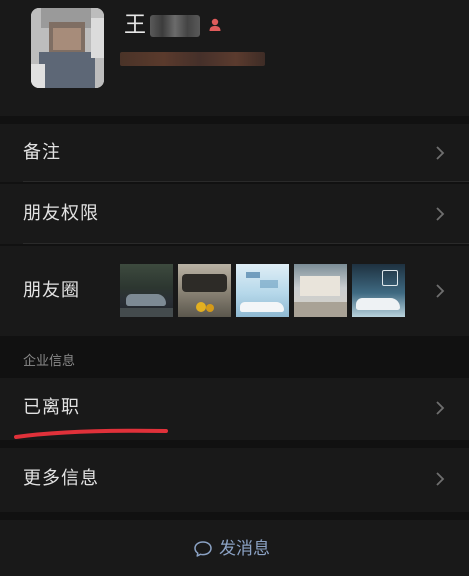  I want to click on moments-thumbnails, so click(262, 290).